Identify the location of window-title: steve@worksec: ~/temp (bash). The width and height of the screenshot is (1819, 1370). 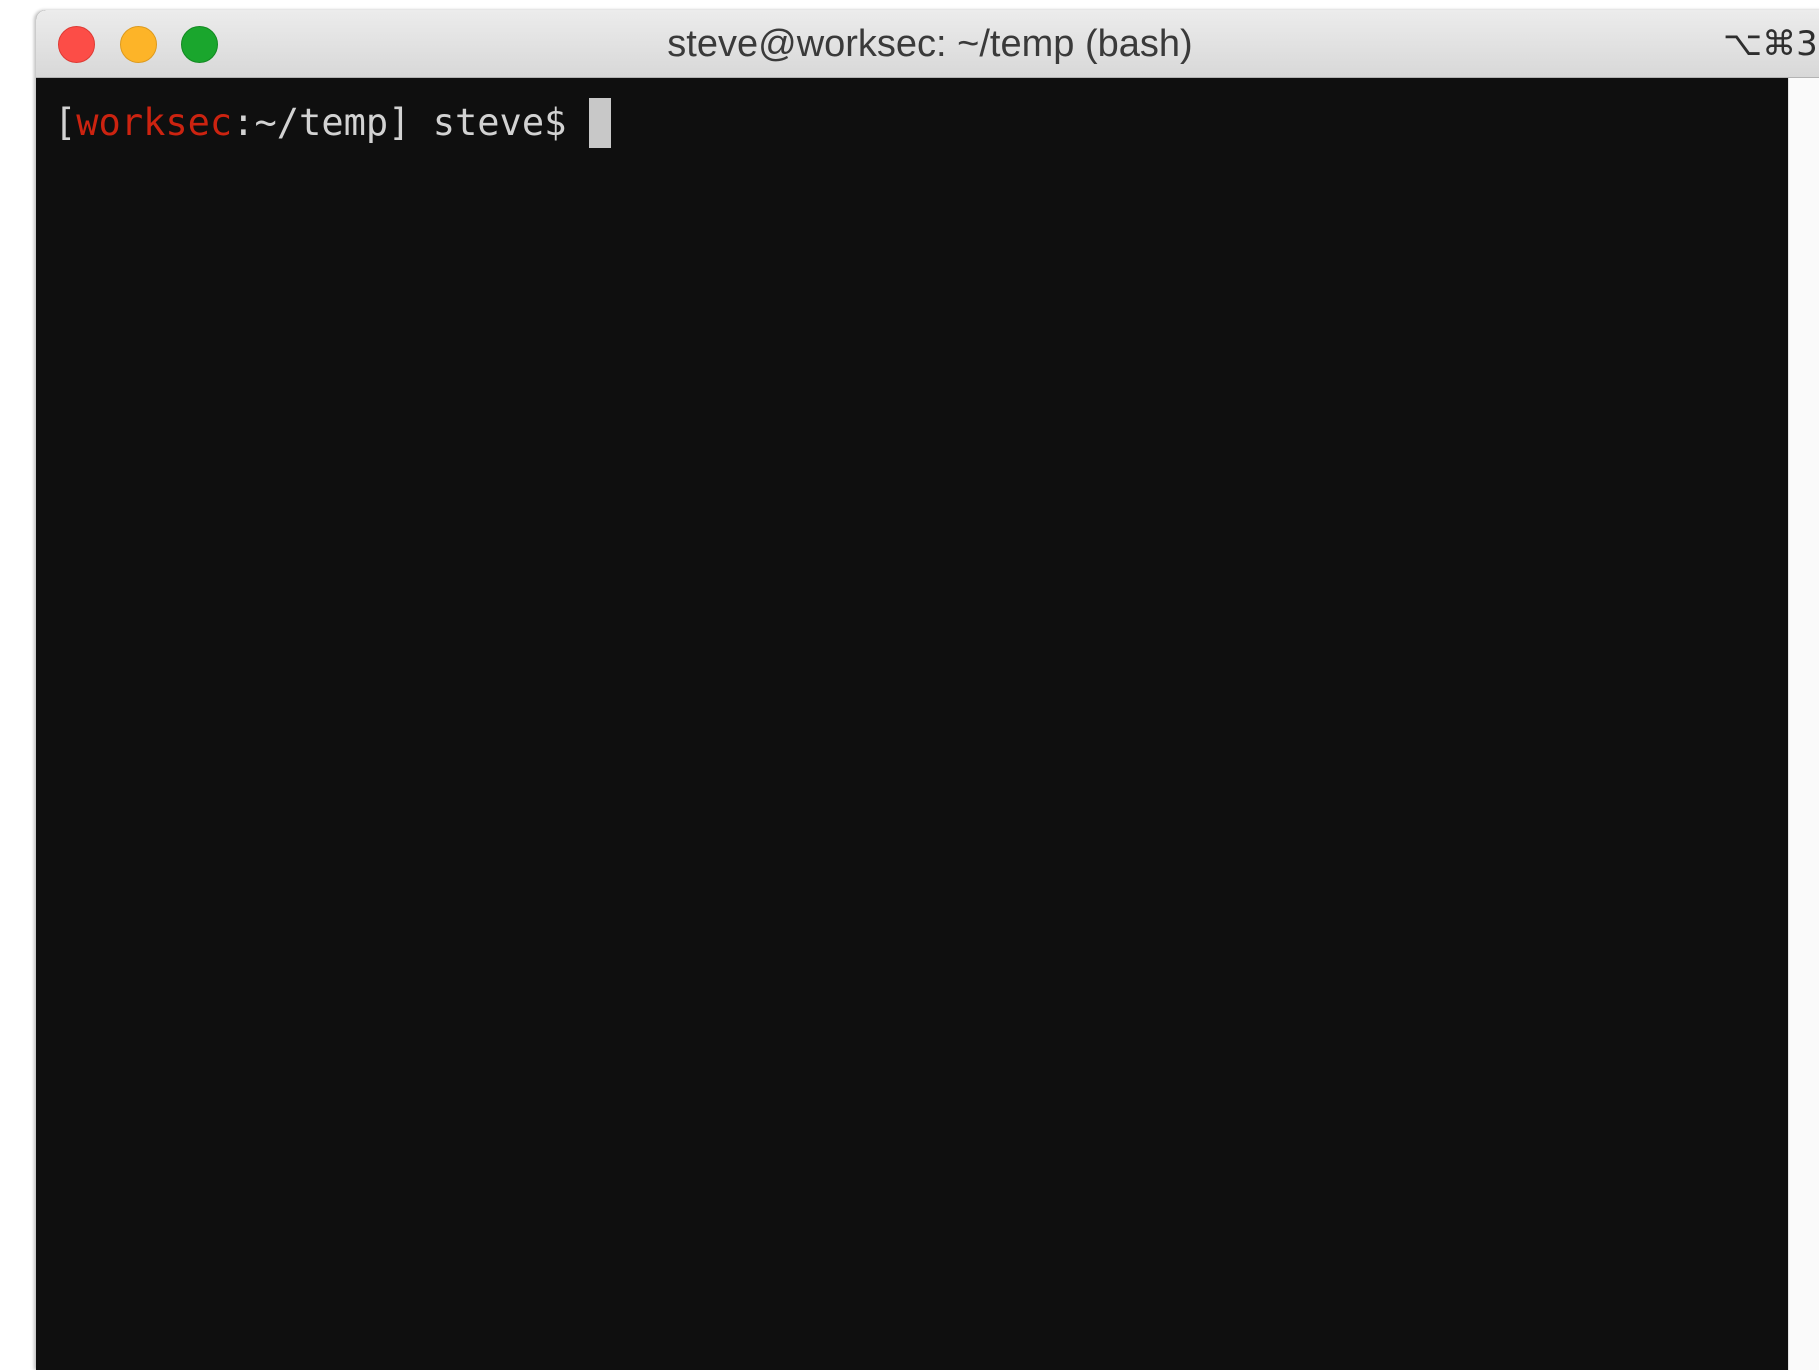
(930, 44).